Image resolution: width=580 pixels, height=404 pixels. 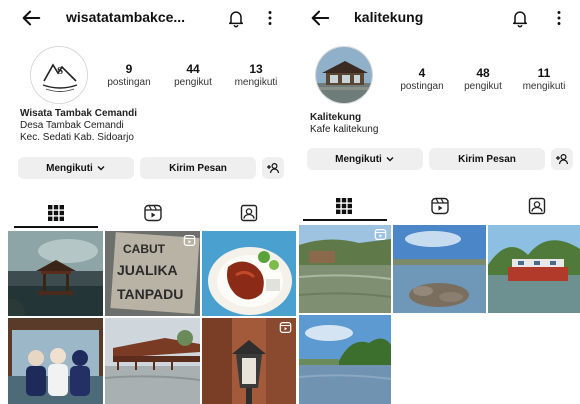 I want to click on svg-text: S, so click(x=60, y=71).